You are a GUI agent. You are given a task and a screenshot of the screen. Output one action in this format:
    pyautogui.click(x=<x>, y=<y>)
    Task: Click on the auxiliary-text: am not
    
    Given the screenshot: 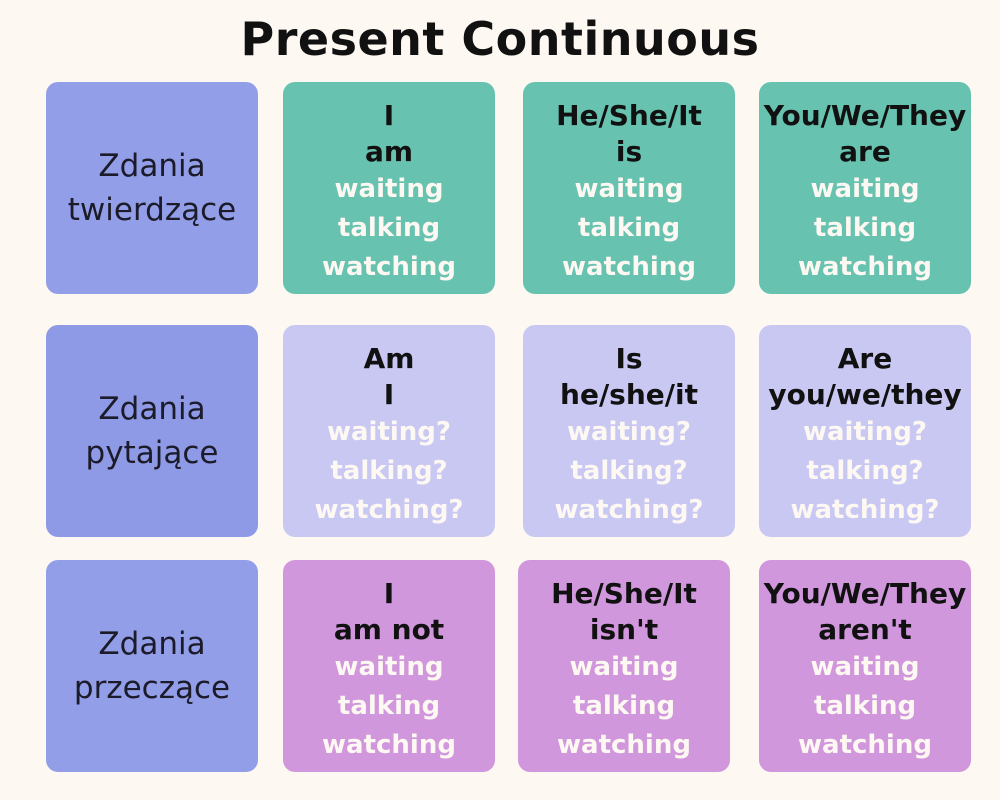 What is the action you would take?
    pyautogui.click(x=389, y=629)
    